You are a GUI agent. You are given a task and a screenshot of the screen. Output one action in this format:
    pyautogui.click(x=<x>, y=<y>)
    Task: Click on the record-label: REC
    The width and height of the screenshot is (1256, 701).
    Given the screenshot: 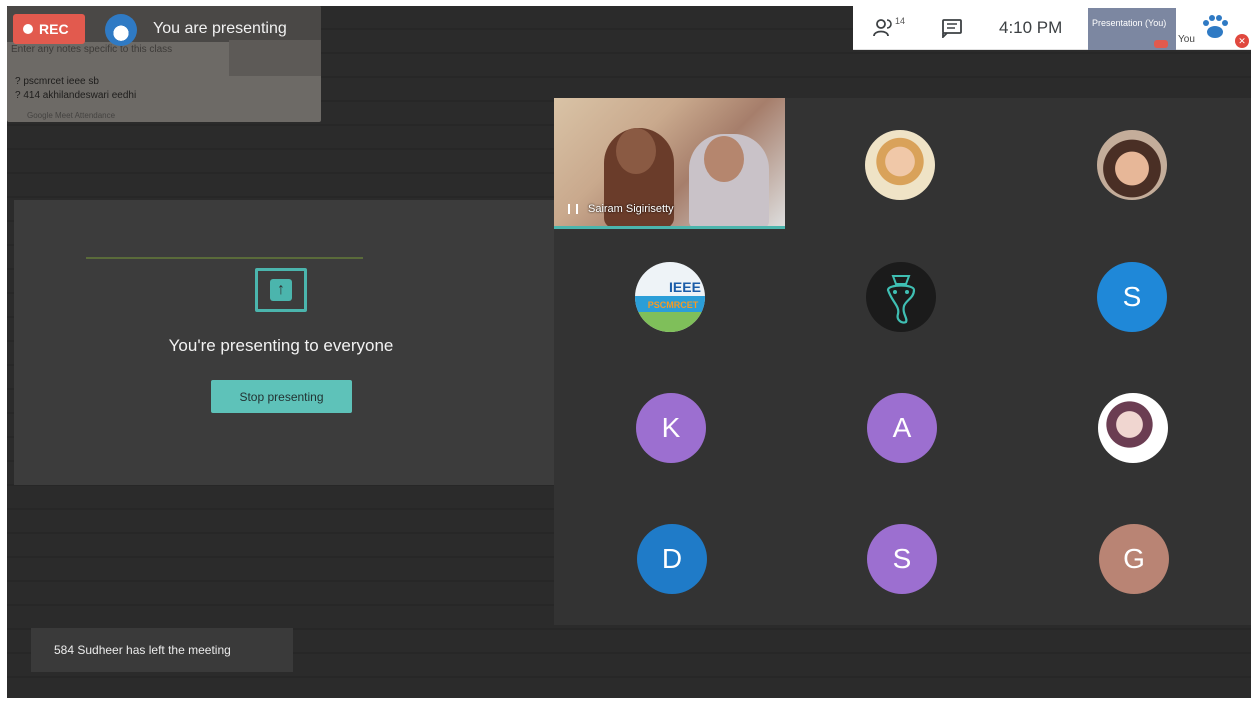 What is the action you would take?
    pyautogui.click(x=54, y=29)
    